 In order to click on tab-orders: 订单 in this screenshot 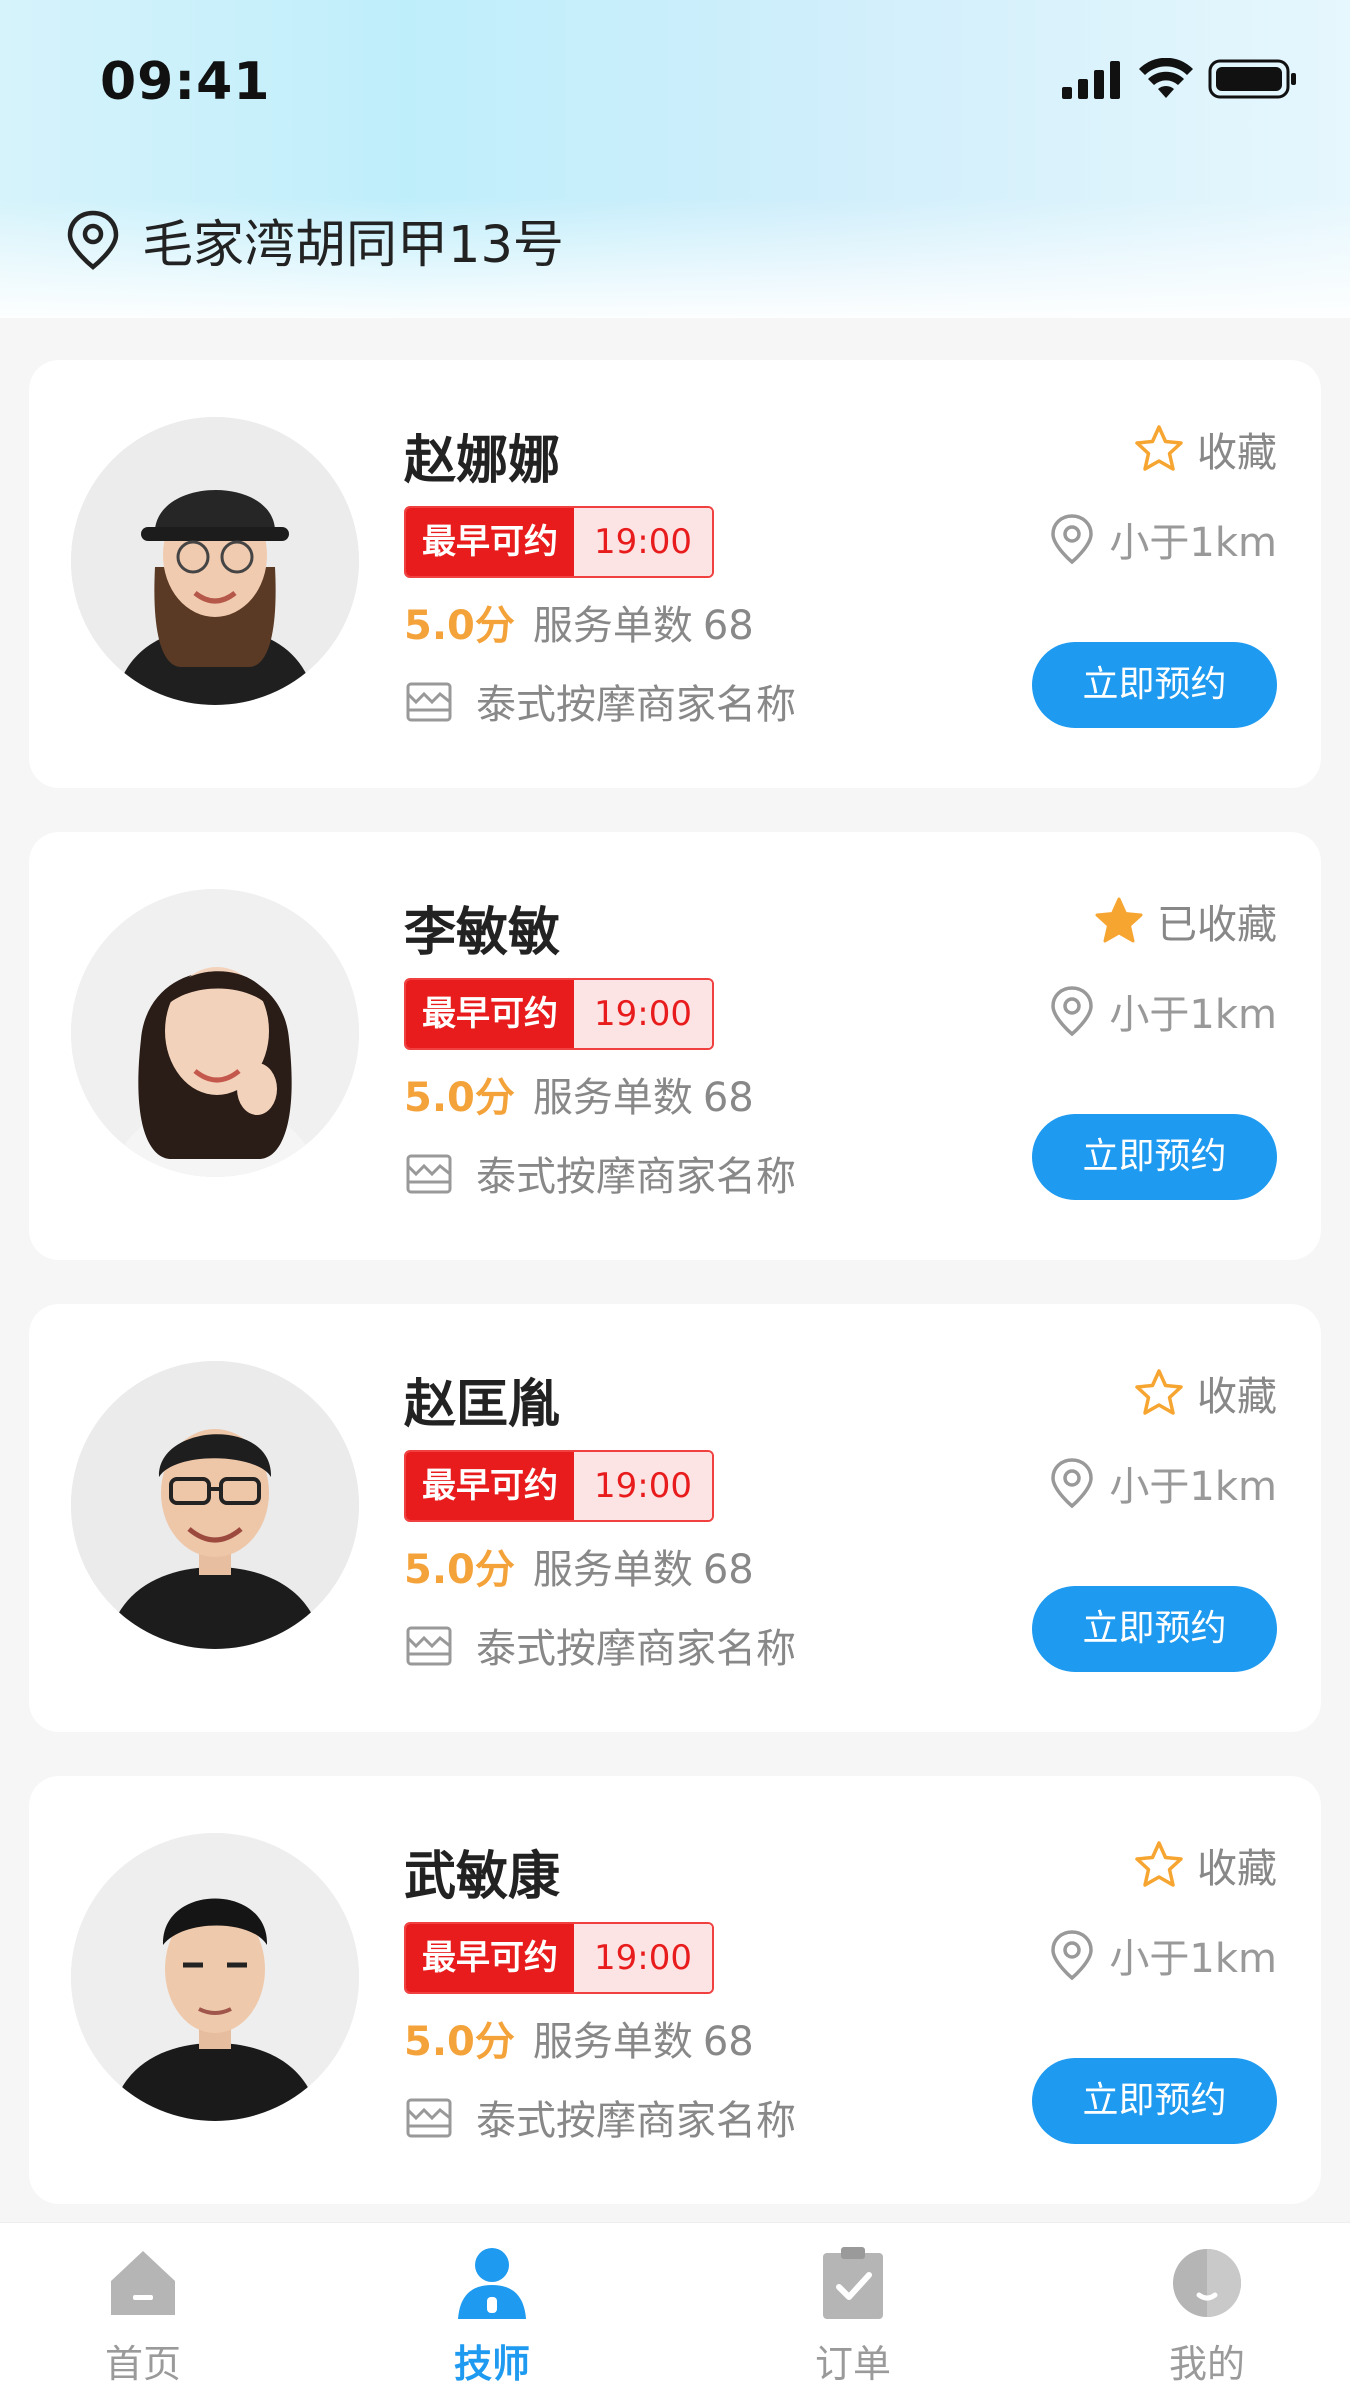, I will do `click(853, 2316)`.